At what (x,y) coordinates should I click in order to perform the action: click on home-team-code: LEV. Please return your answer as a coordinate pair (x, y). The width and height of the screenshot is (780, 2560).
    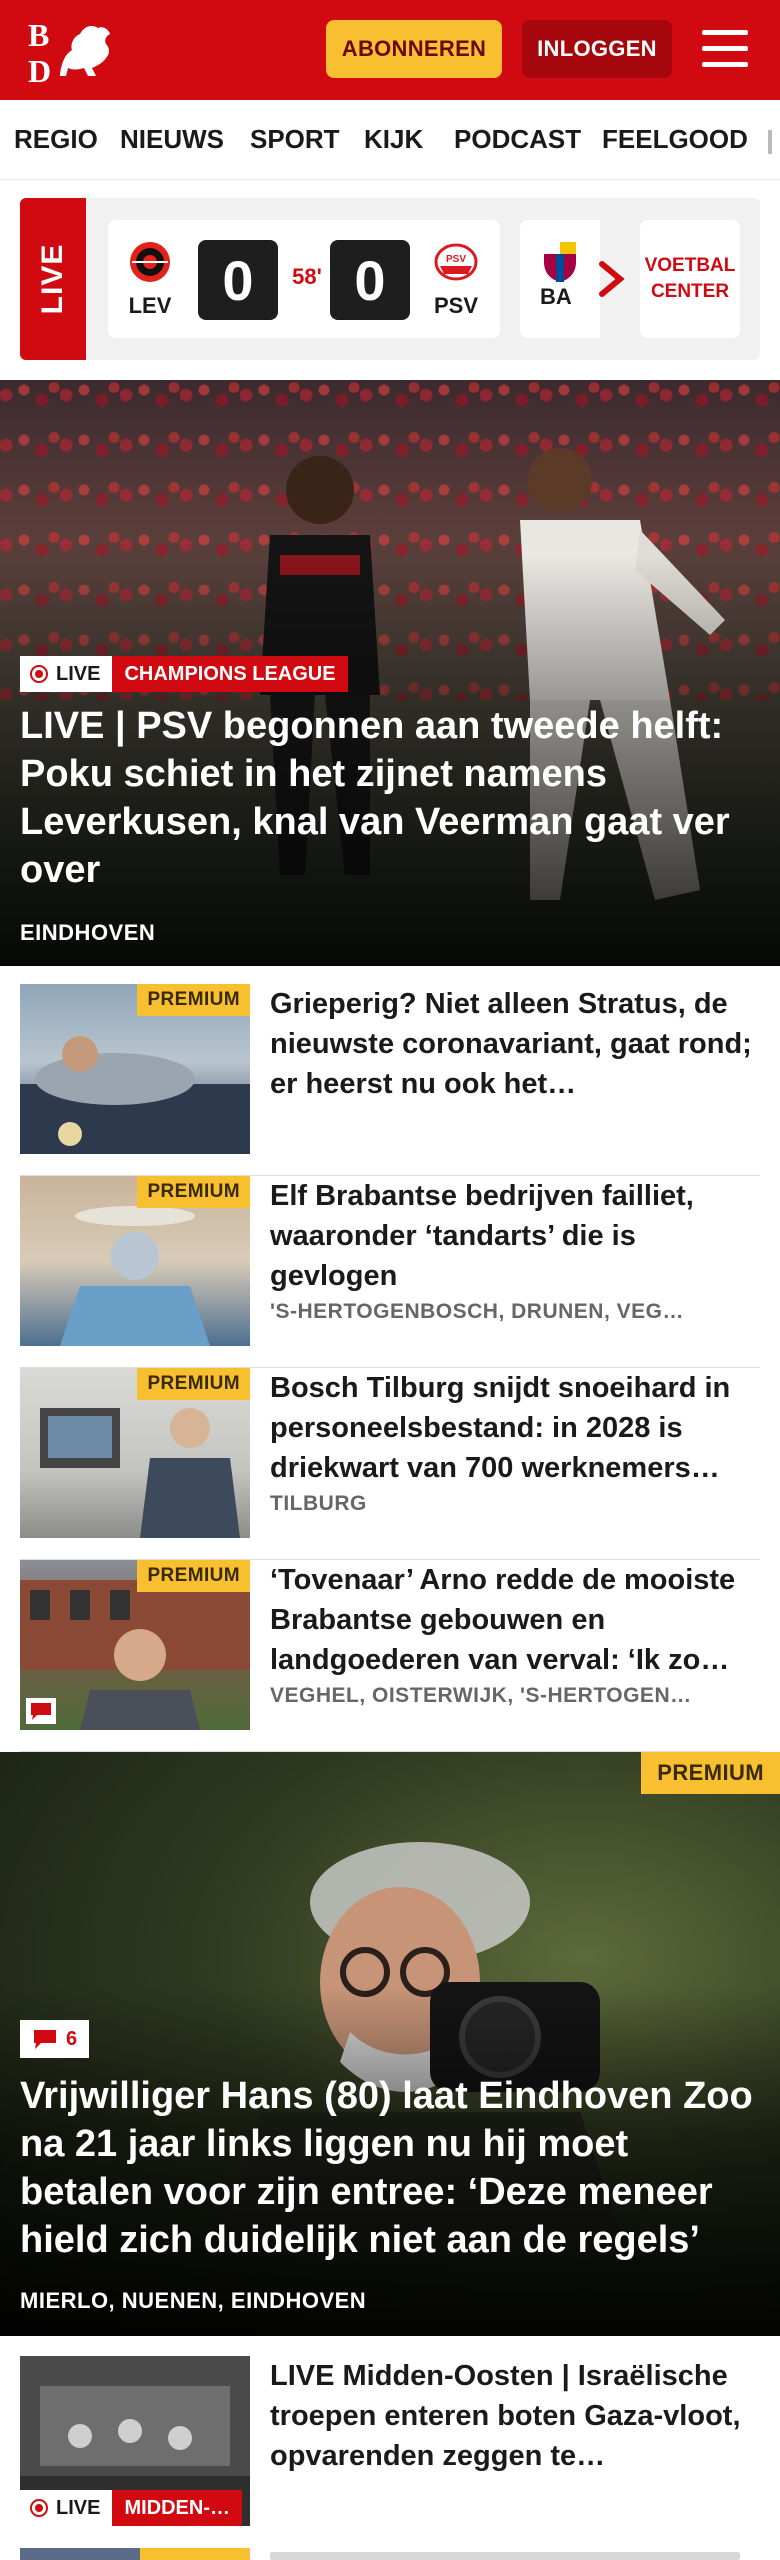
    Looking at the image, I should click on (150, 305).